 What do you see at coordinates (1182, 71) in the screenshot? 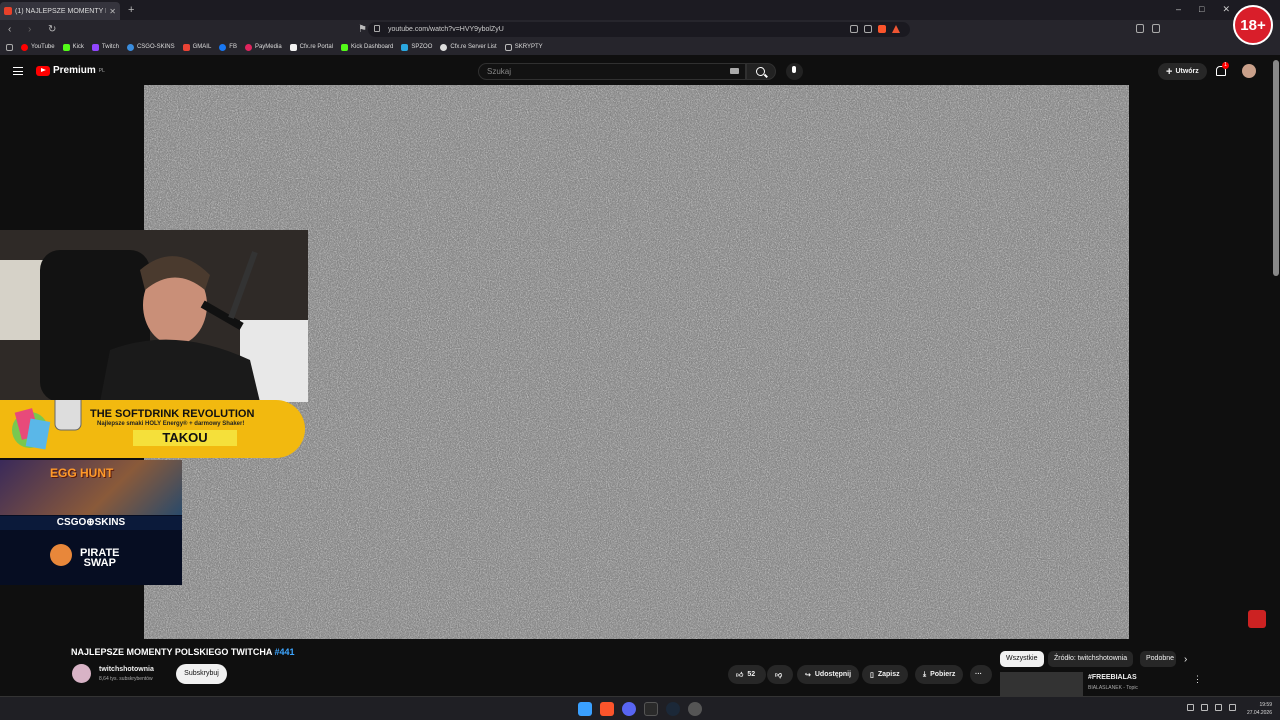
I see `create-button: + Utwórz` at bounding box center [1182, 71].